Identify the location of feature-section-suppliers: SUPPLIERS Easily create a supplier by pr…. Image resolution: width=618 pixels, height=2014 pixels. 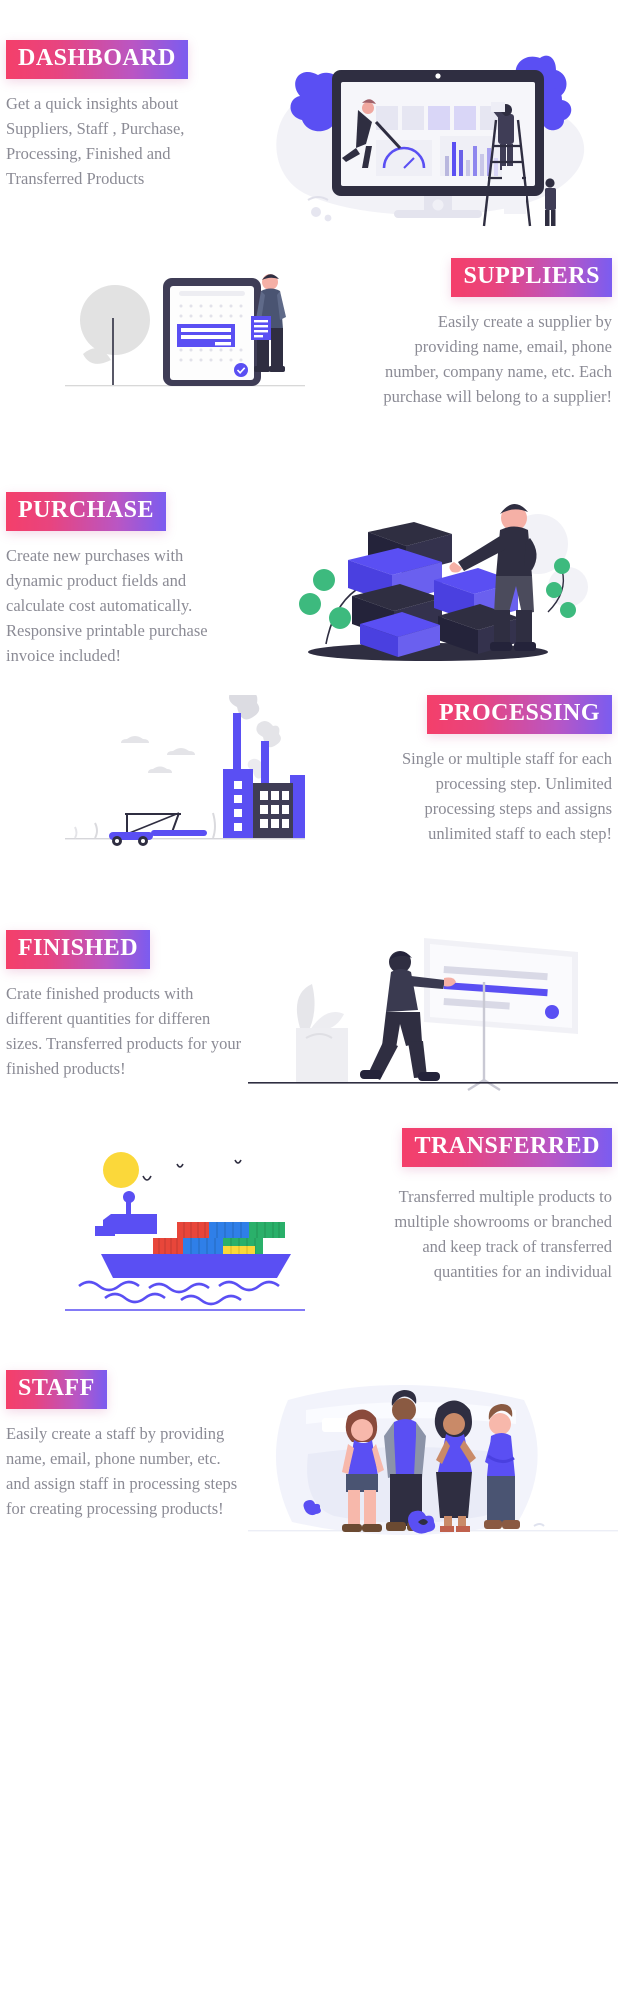
(309, 333).